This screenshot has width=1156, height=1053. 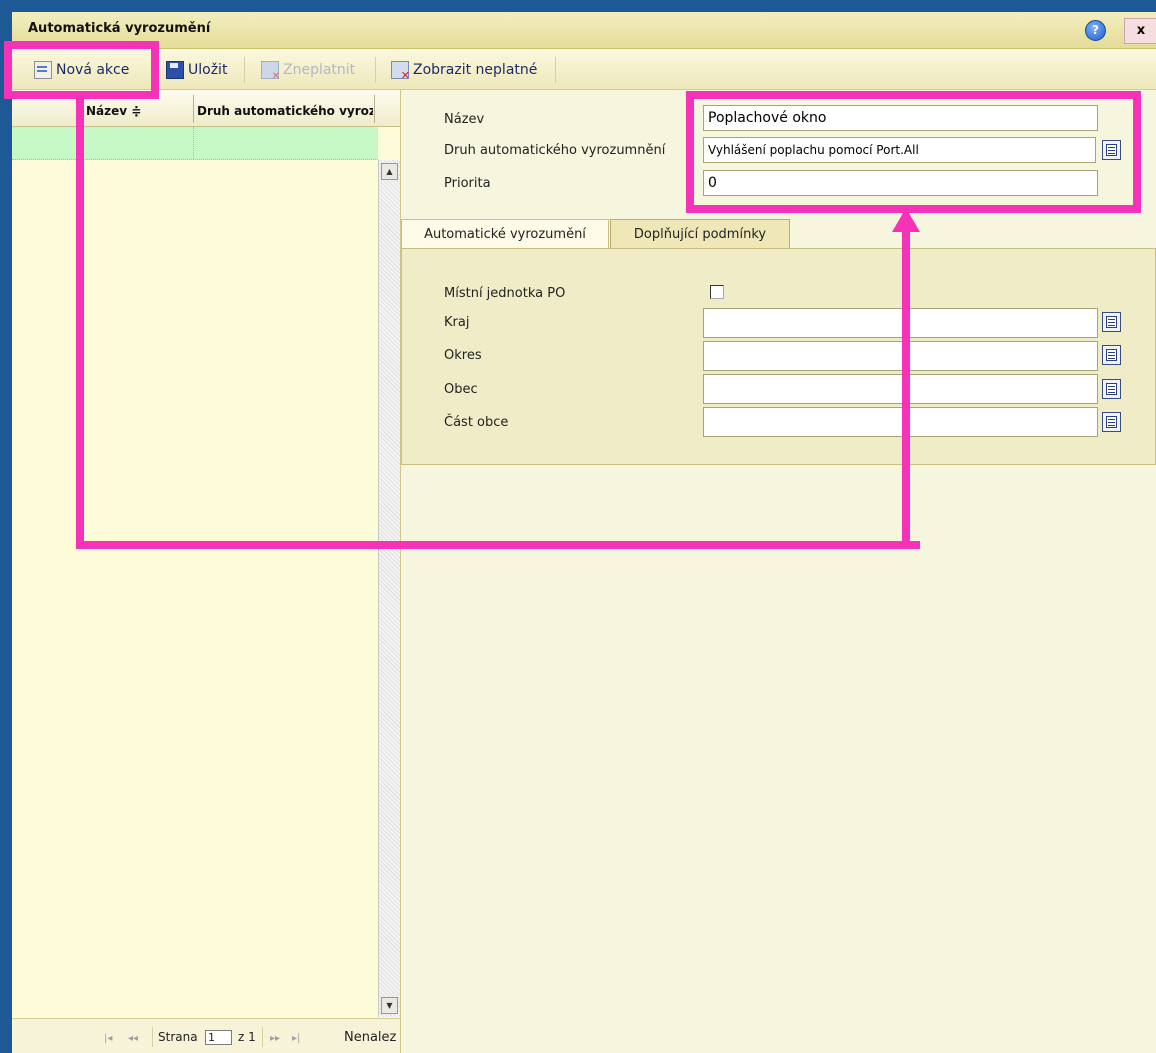 I want to click on table-row, so click(x=195, y=143).